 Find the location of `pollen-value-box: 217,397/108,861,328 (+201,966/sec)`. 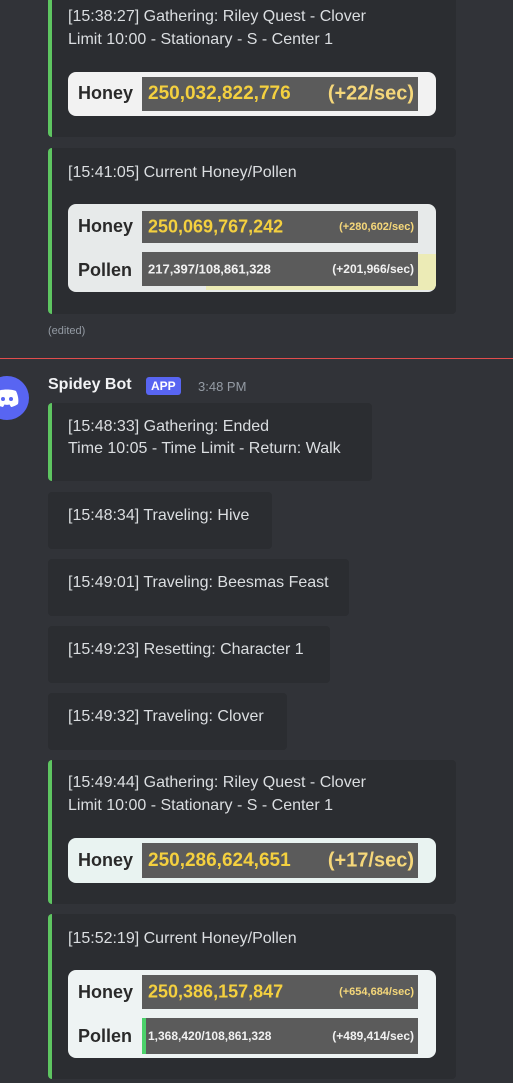

pollen-value-box: 217,397/108,861,328 (+201,966/sec) is located at coordinates (280, 269).